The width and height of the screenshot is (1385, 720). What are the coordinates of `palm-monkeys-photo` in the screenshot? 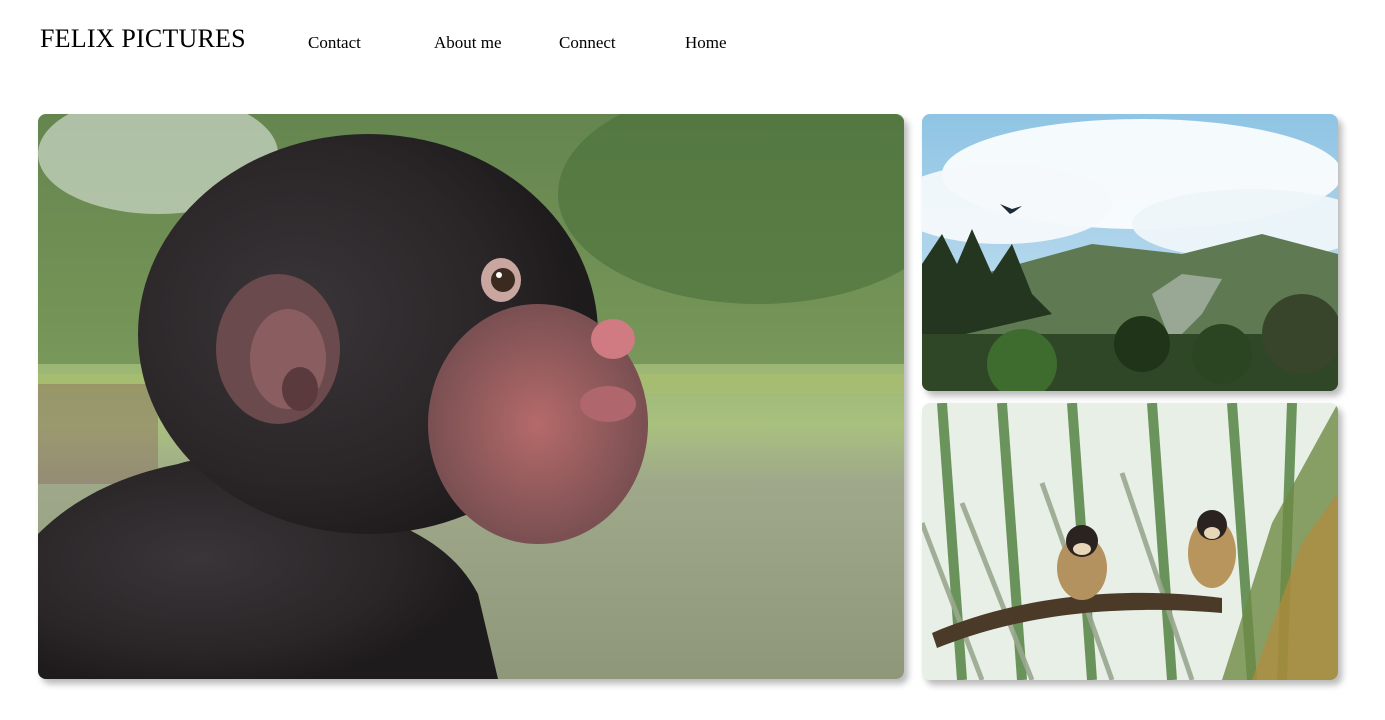 It's located at (1130, 541).